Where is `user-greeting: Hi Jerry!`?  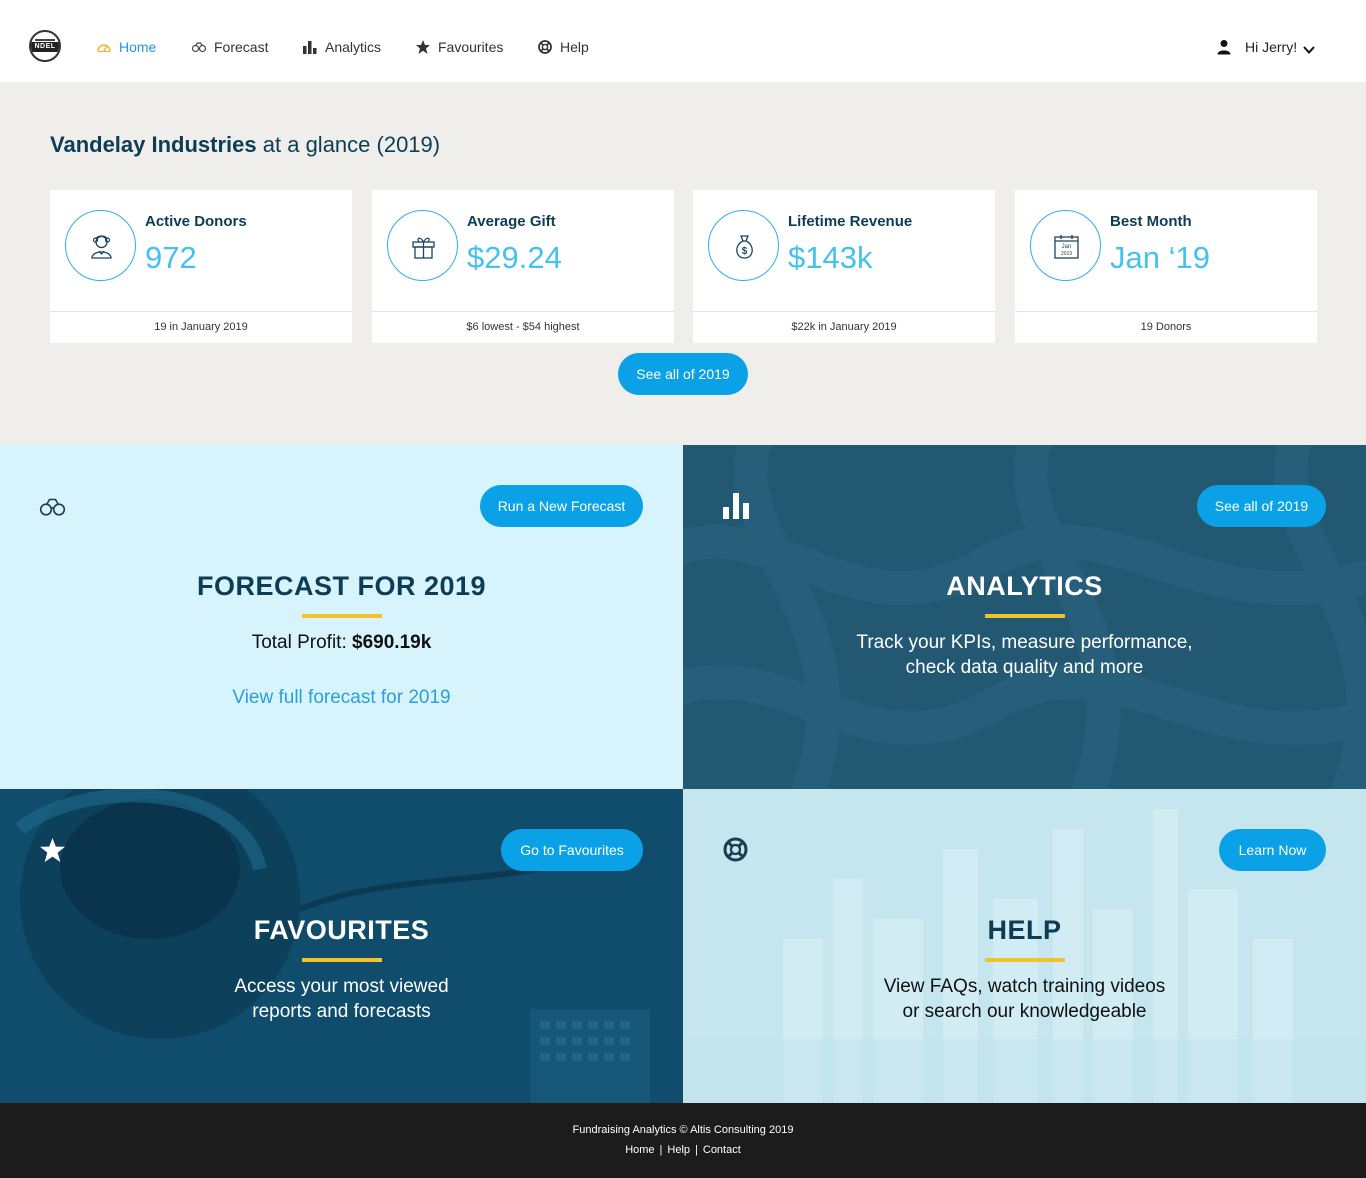 user-greeting: Hi Jerry! is located at coordinates (1271, 47).